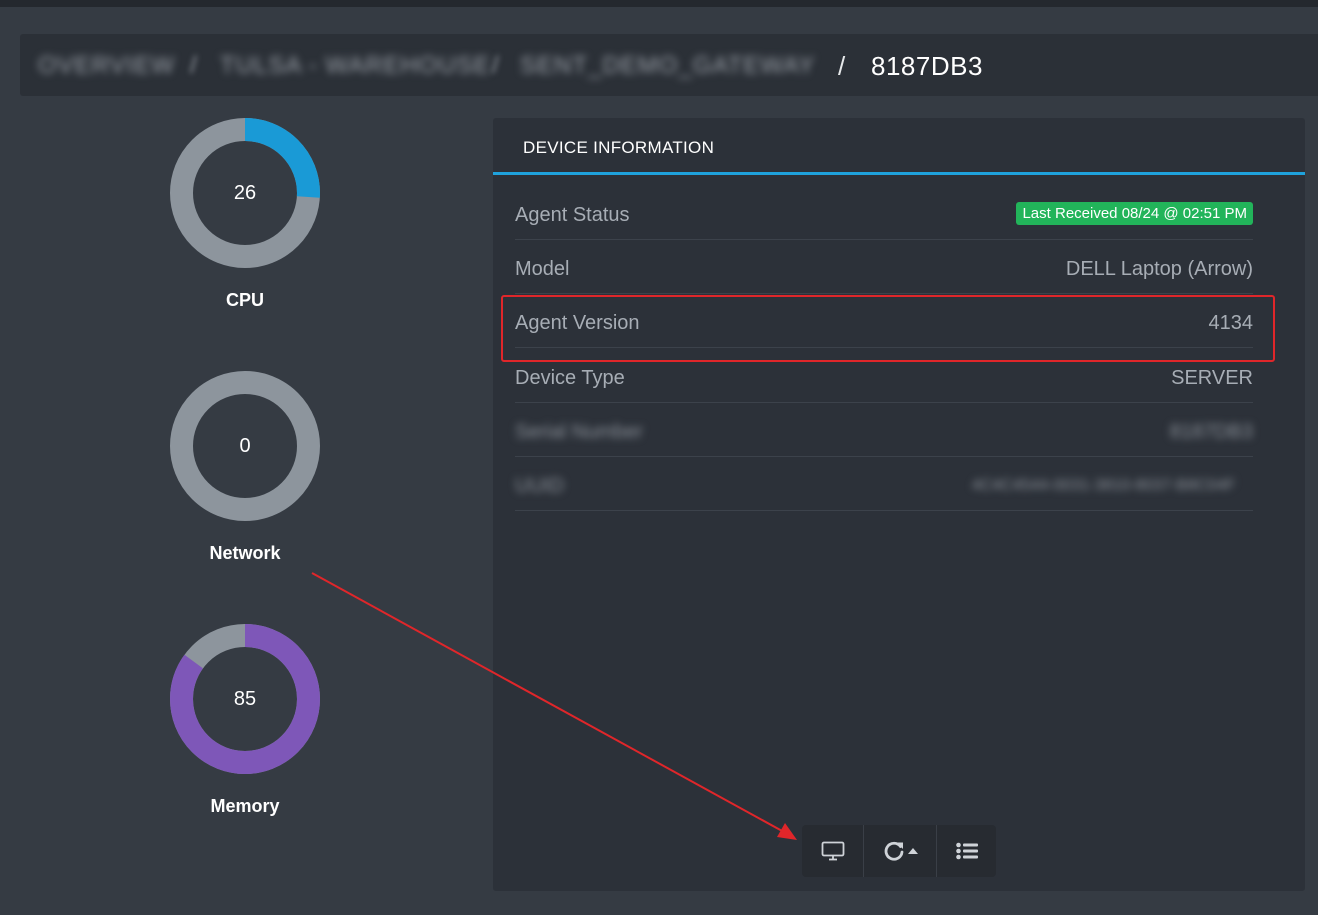  I want to click on breadcrumb-item-gateway: SENT_DEMO_GATEWAY, so click(667, 66).